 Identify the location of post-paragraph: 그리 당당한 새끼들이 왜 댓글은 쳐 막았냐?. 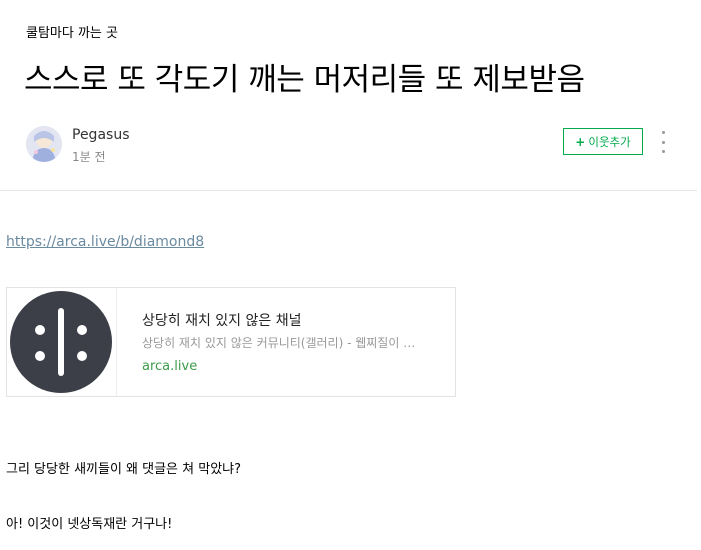
(124, 469).